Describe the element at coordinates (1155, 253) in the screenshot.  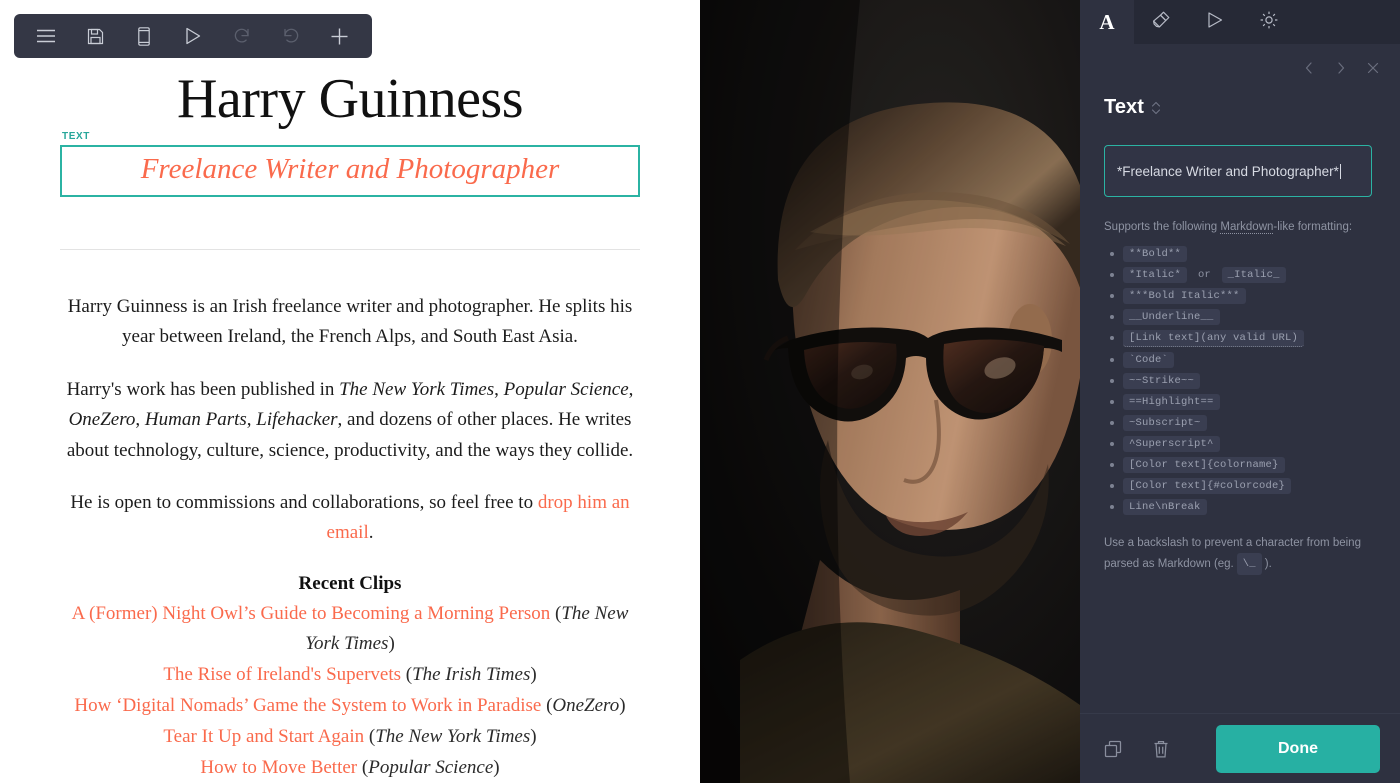
I see `markdown-syntax-code: **Bold**` at that location.